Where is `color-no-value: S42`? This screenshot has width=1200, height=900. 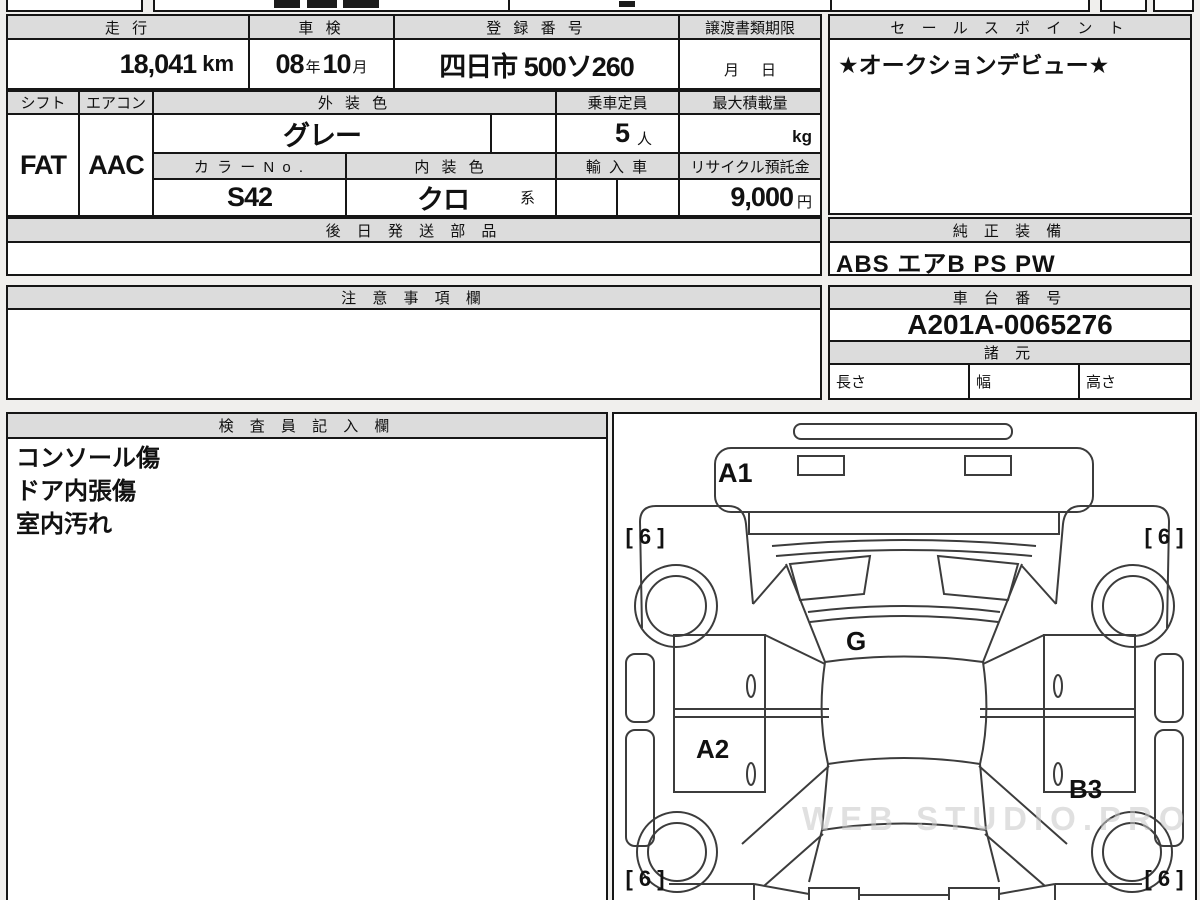 color-no-value: S42 is located at coordinates (250, 197).